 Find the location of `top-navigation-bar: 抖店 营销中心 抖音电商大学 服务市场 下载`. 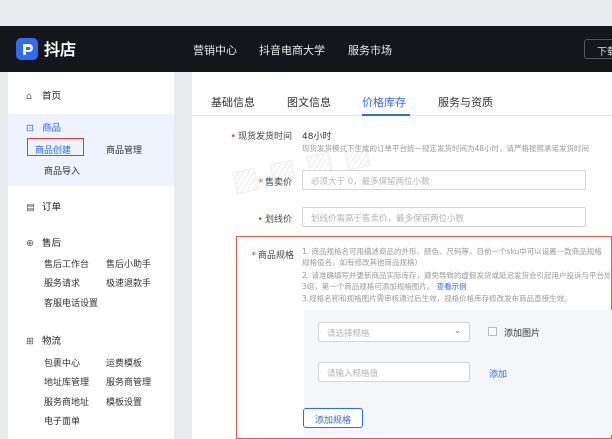

top-navigation-bar: 抖店 营销中心 抖音电商大学 服务市场 下载 is located at coordinates (306, 49).